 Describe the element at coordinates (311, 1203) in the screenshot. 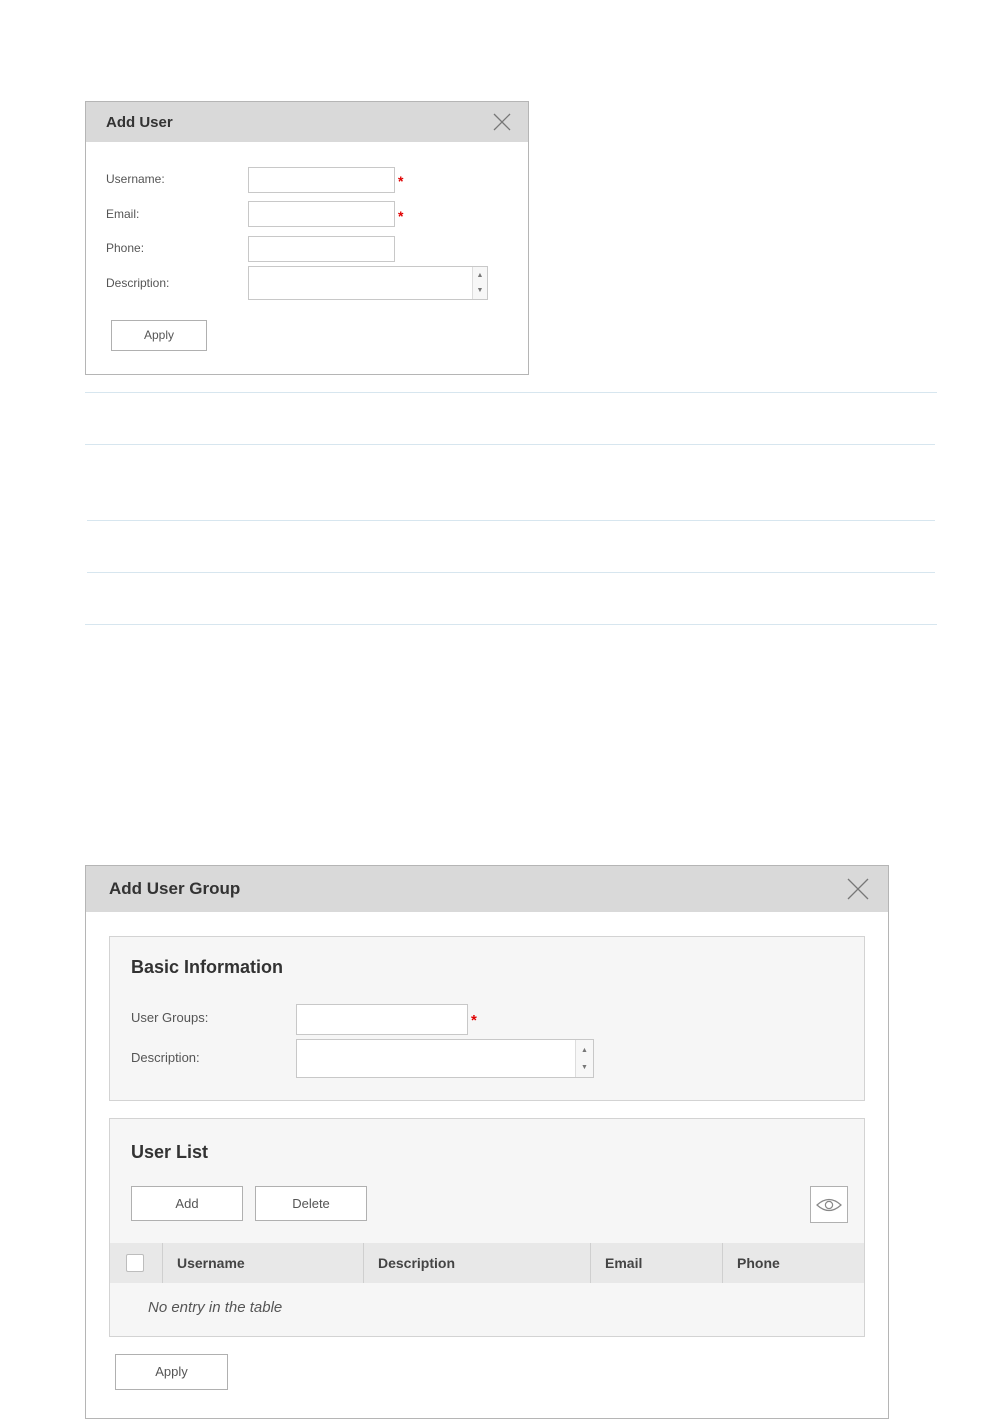

I see `delete-button: Delete` at that location.